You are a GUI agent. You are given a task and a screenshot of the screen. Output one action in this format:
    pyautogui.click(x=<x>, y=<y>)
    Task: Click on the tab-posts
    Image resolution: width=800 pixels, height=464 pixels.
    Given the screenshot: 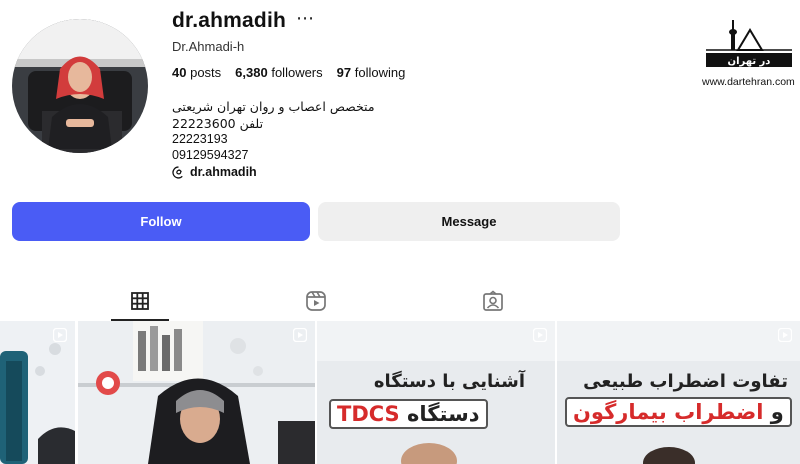 What is the action you would take?
    pyautogui.click(x=140, y=301)
    